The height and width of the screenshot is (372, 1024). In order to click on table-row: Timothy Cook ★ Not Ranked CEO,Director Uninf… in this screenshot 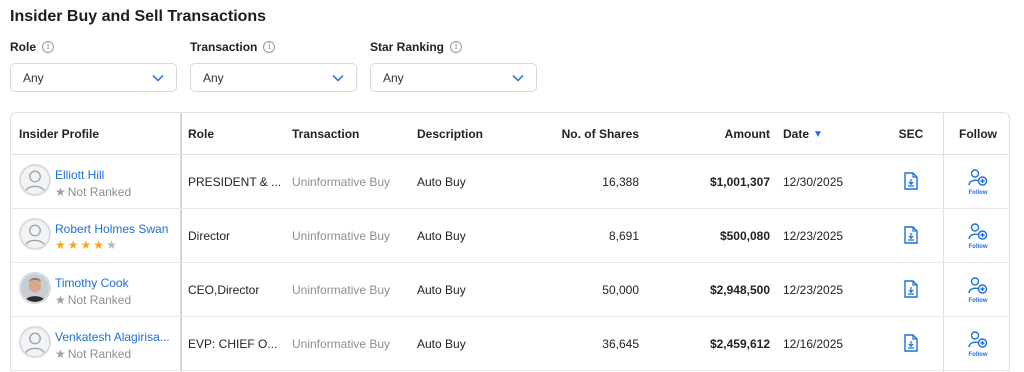, I will do `click(510, 290)`.